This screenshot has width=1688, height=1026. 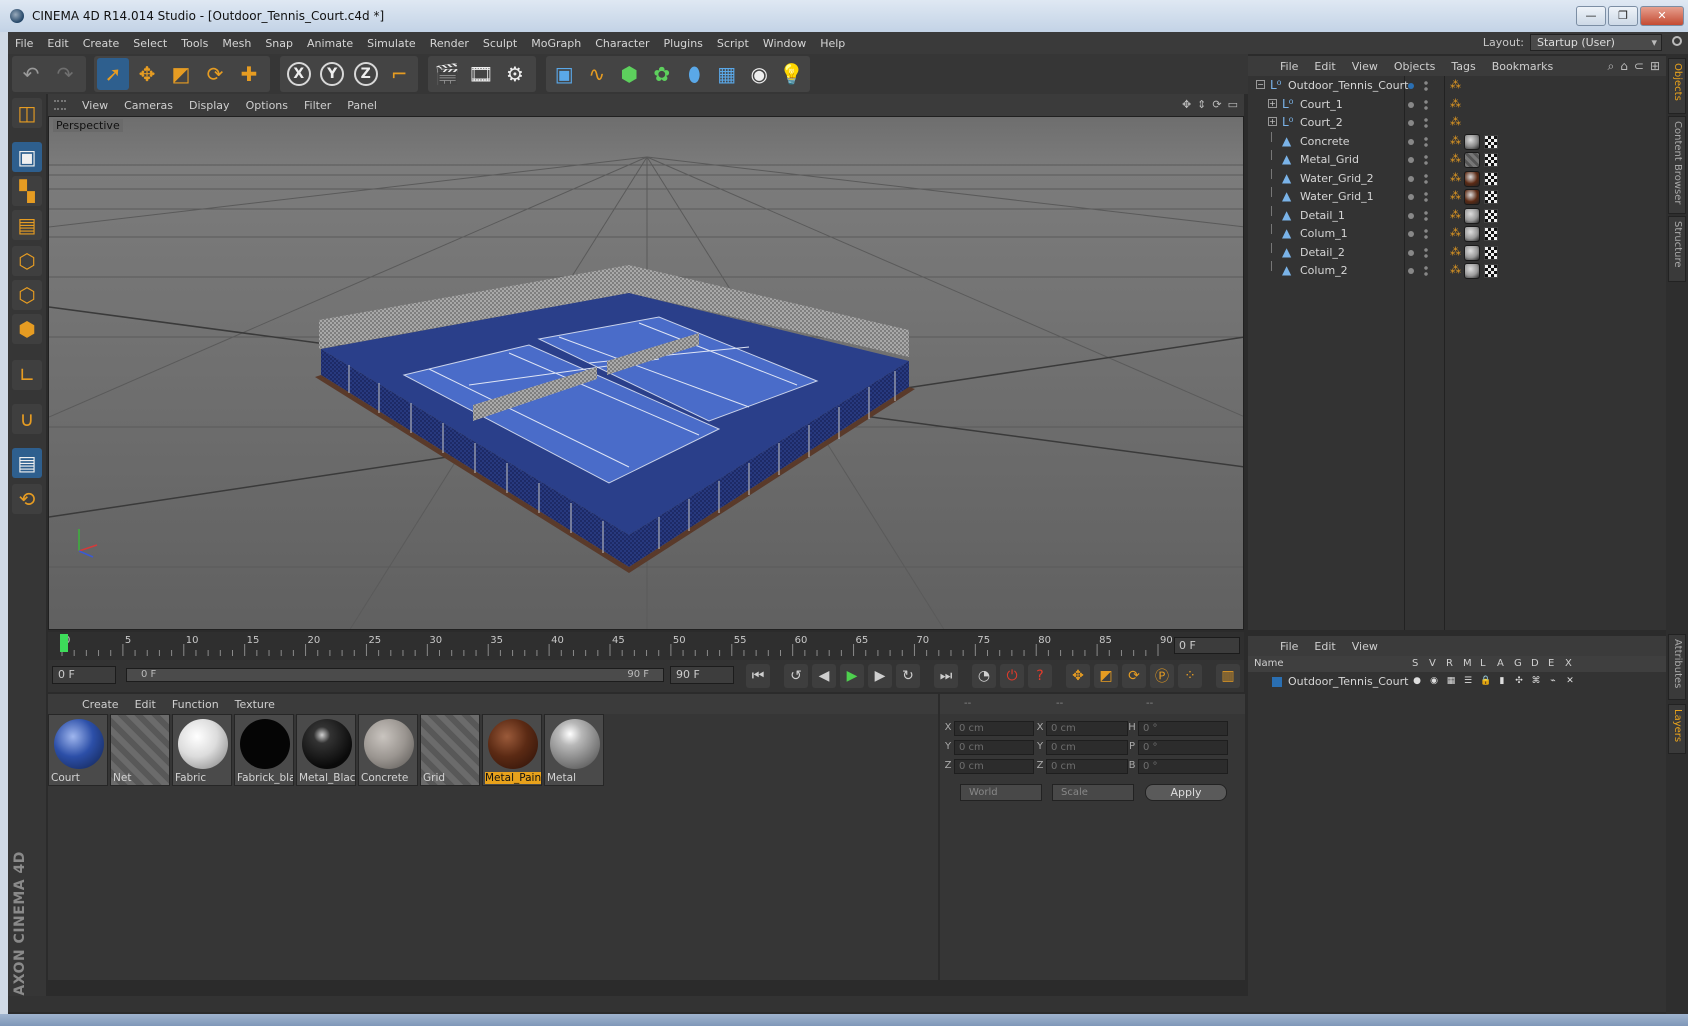 What do you see at coordinates (1457, 252) in the screenshot?
I see `object-row: ▲ Detail_2 ⁂` at bounding box center [1457, 252].